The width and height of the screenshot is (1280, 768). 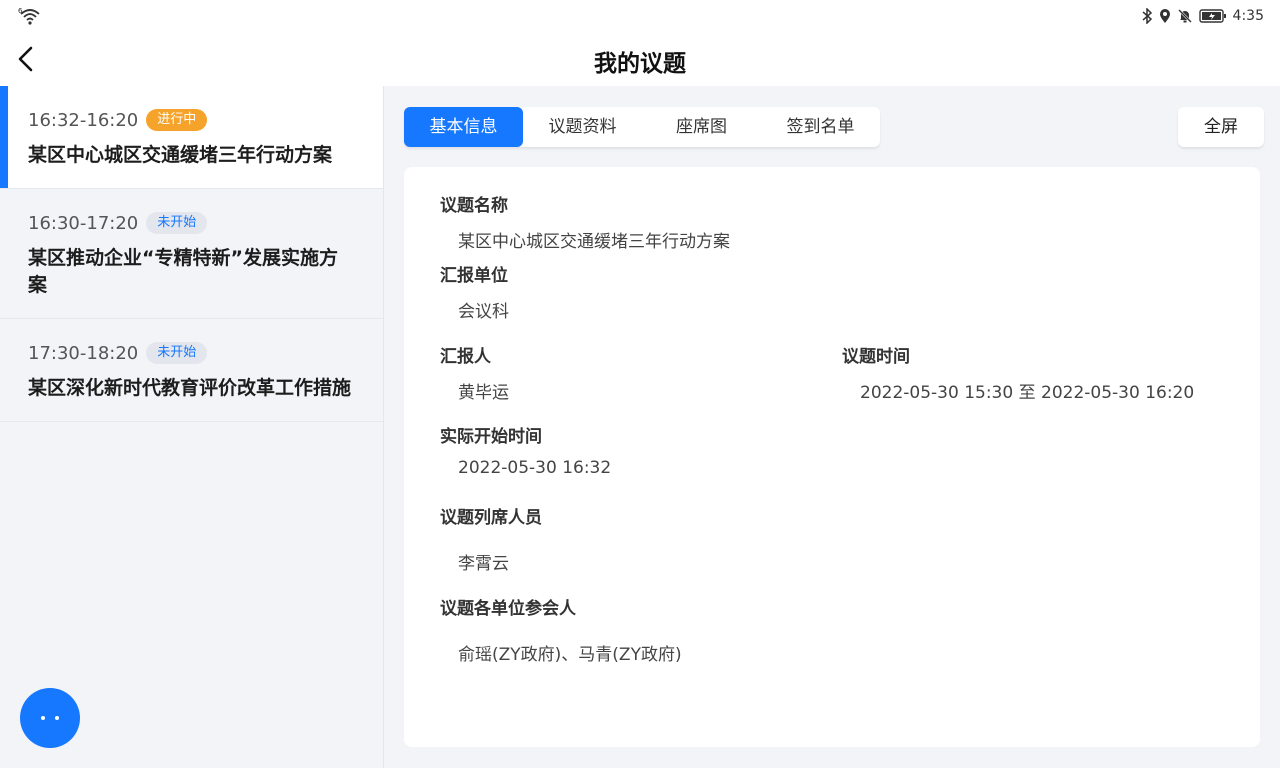 What do you see at coordinates (83, 223) in the screenshot?
I see `agenda-time: 16:30-17:20` at bounding box center [83, 223].